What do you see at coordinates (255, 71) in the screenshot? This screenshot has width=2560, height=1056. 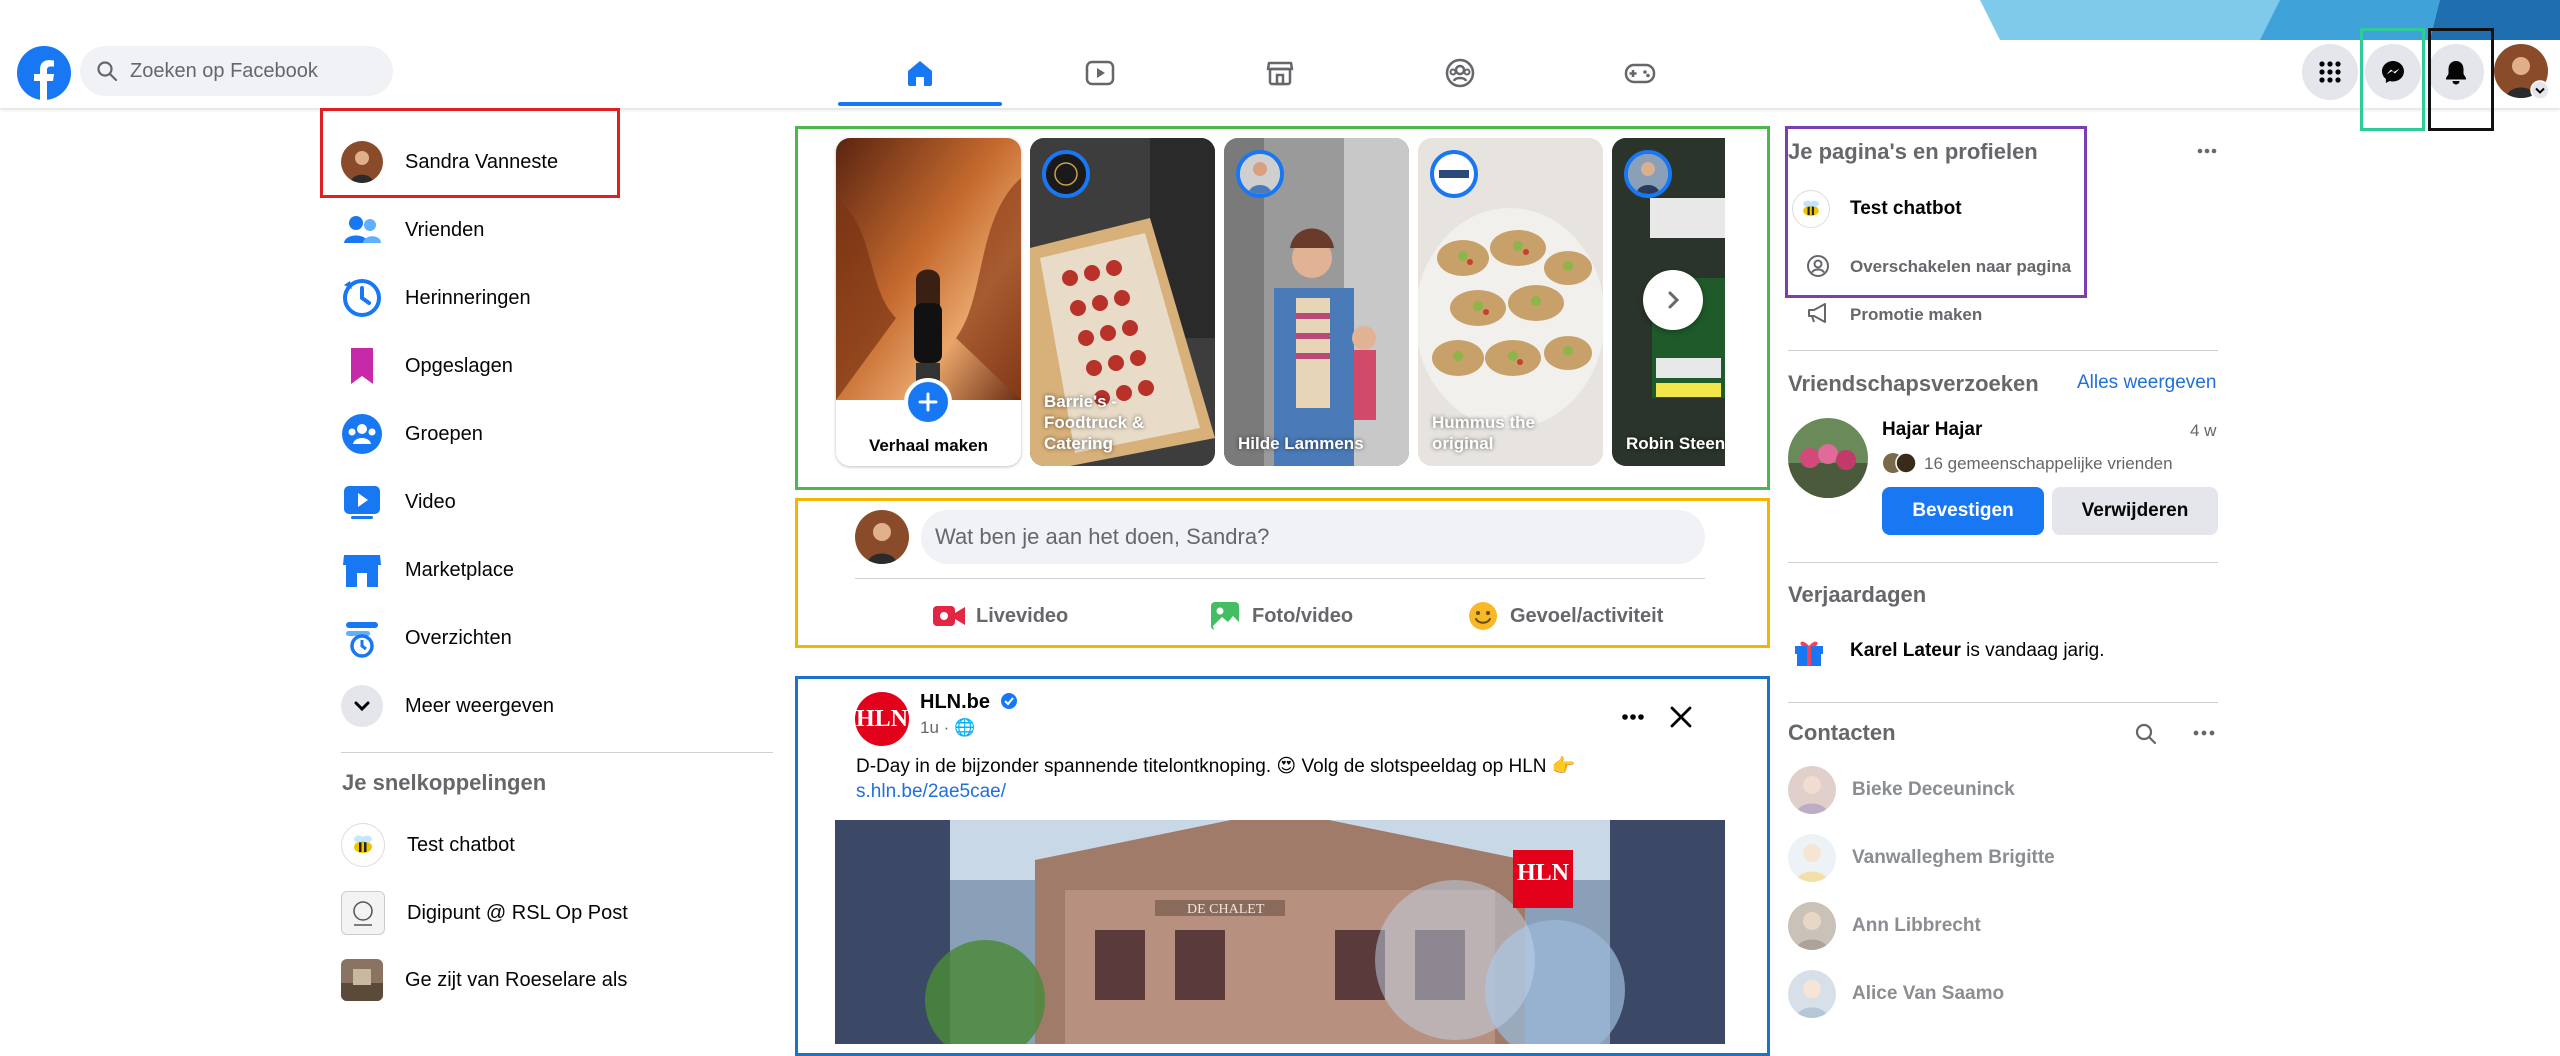 I see `search-input` at bounding box center [255, 71].